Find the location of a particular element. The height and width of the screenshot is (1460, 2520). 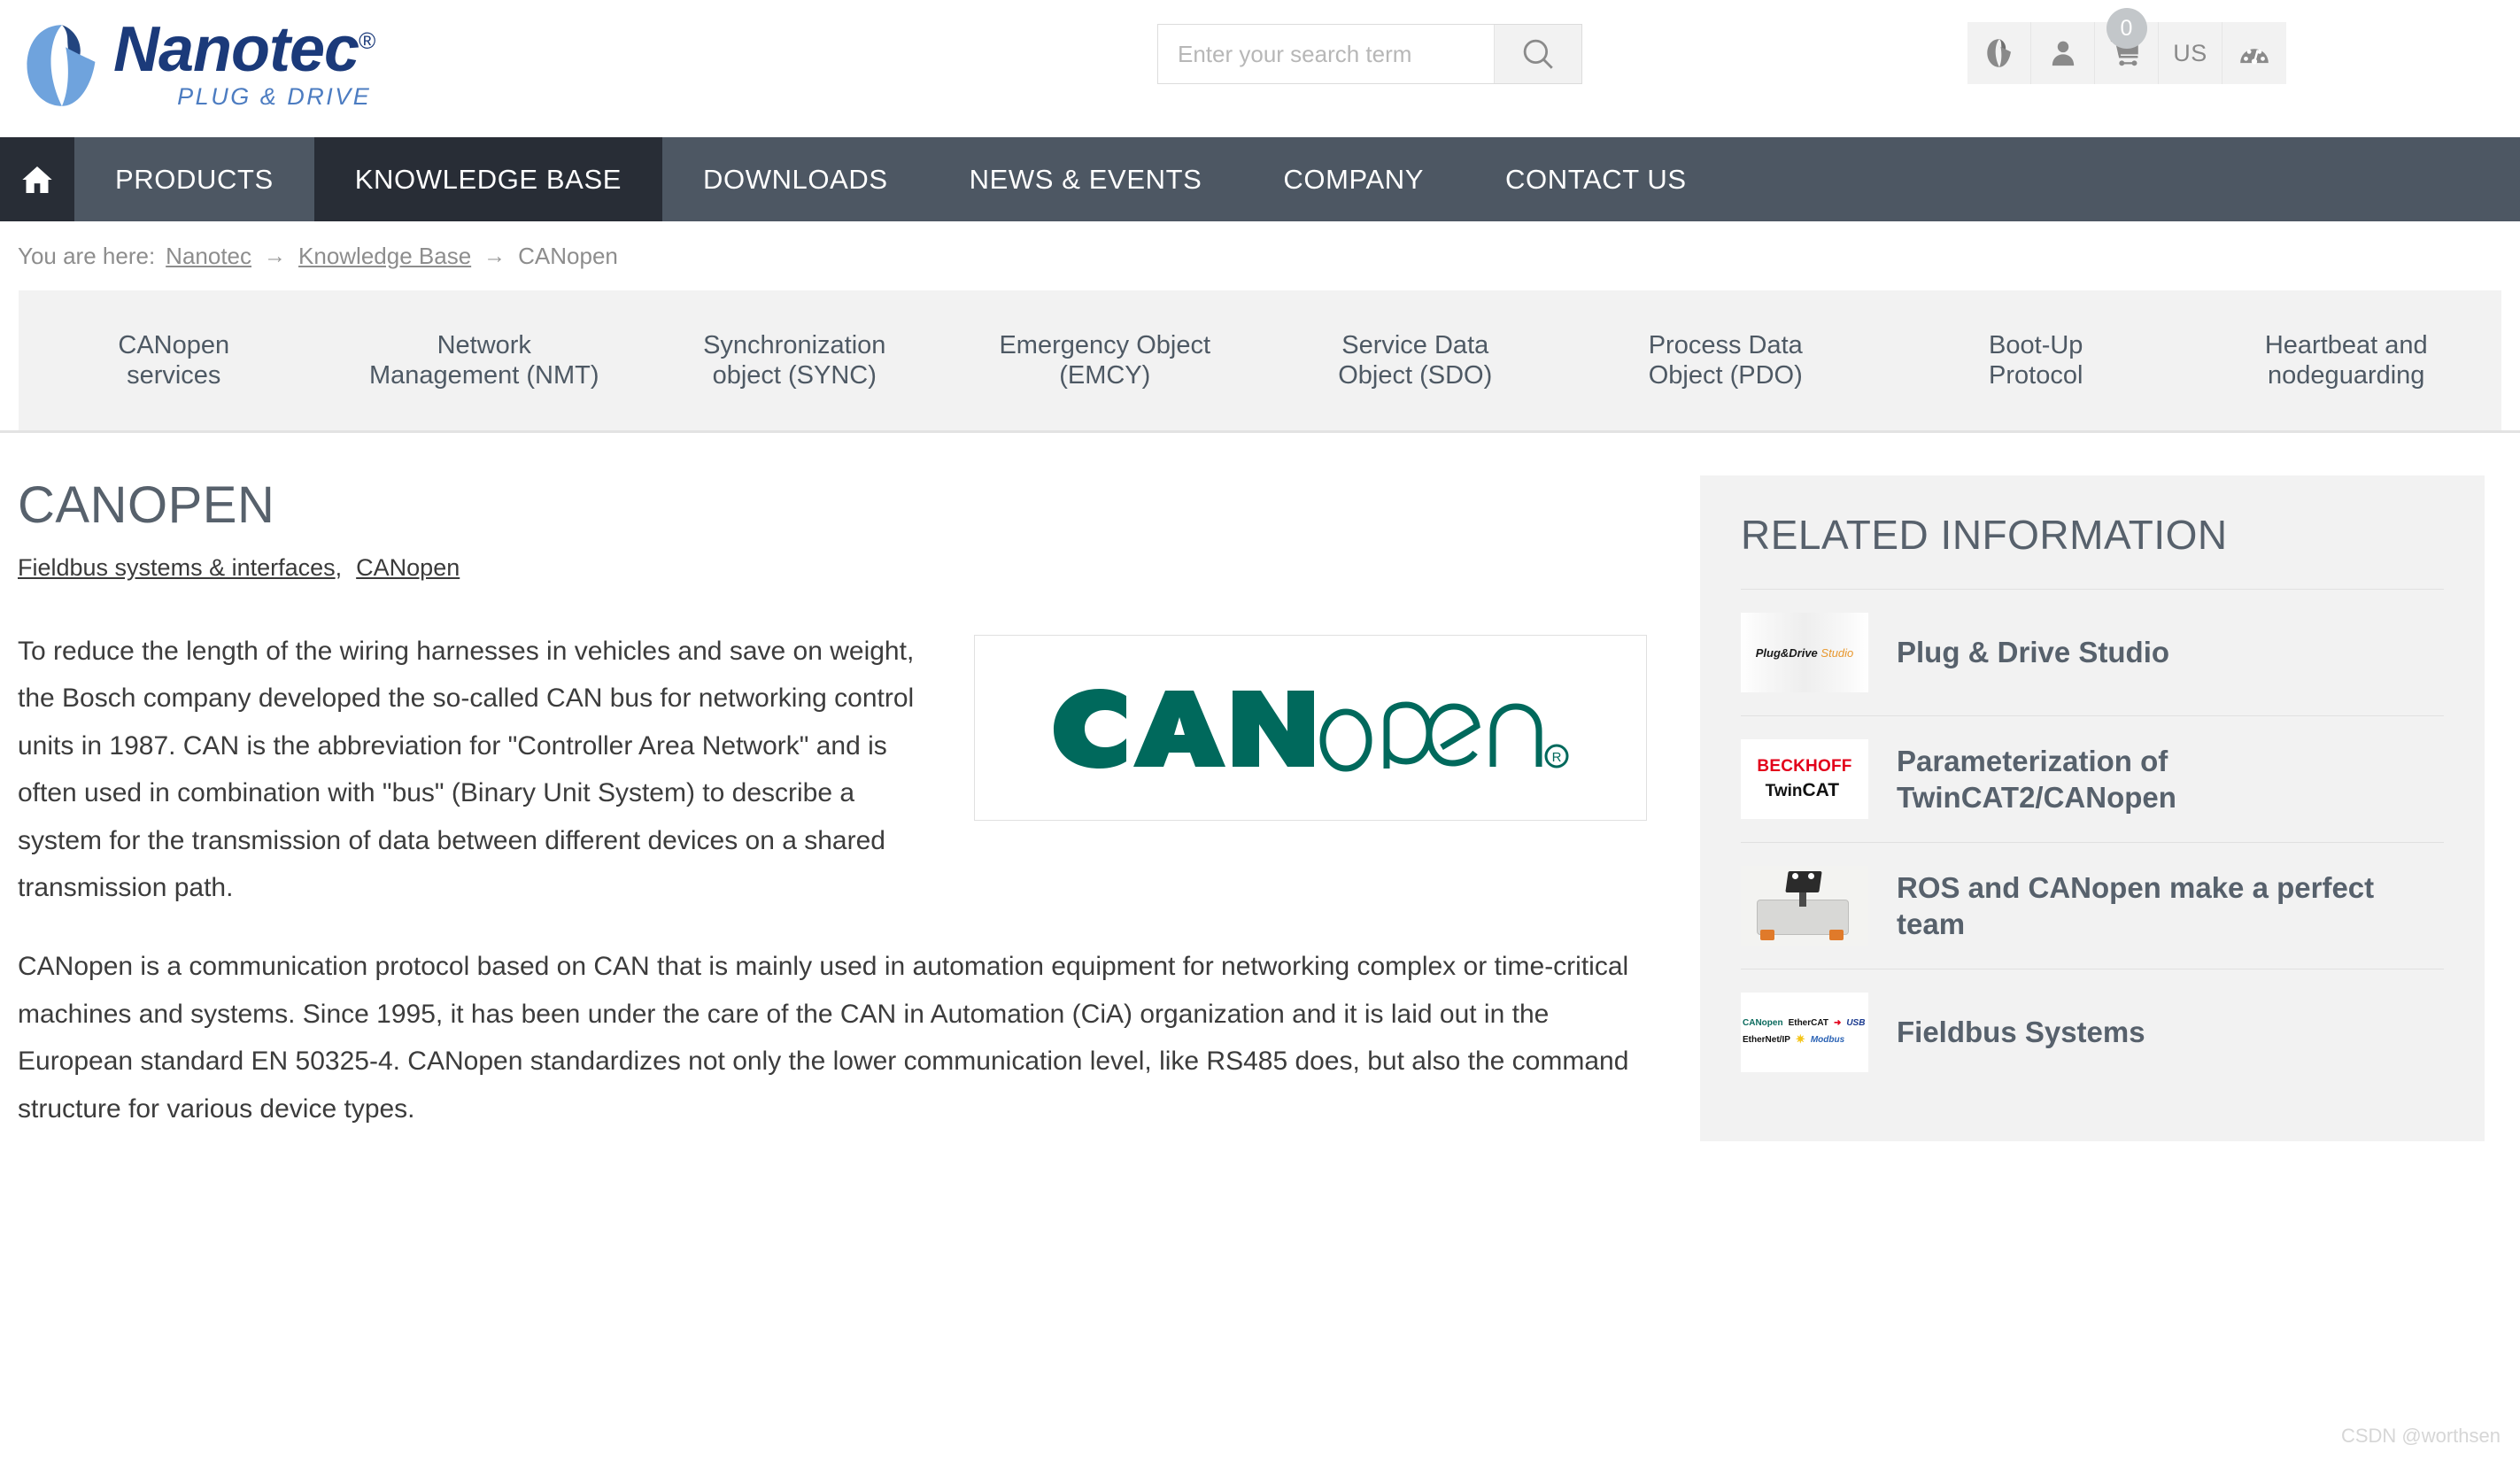

subnav-item-process-data-object: Process Data Object (PDO) is located at coordinates (1726, 360).